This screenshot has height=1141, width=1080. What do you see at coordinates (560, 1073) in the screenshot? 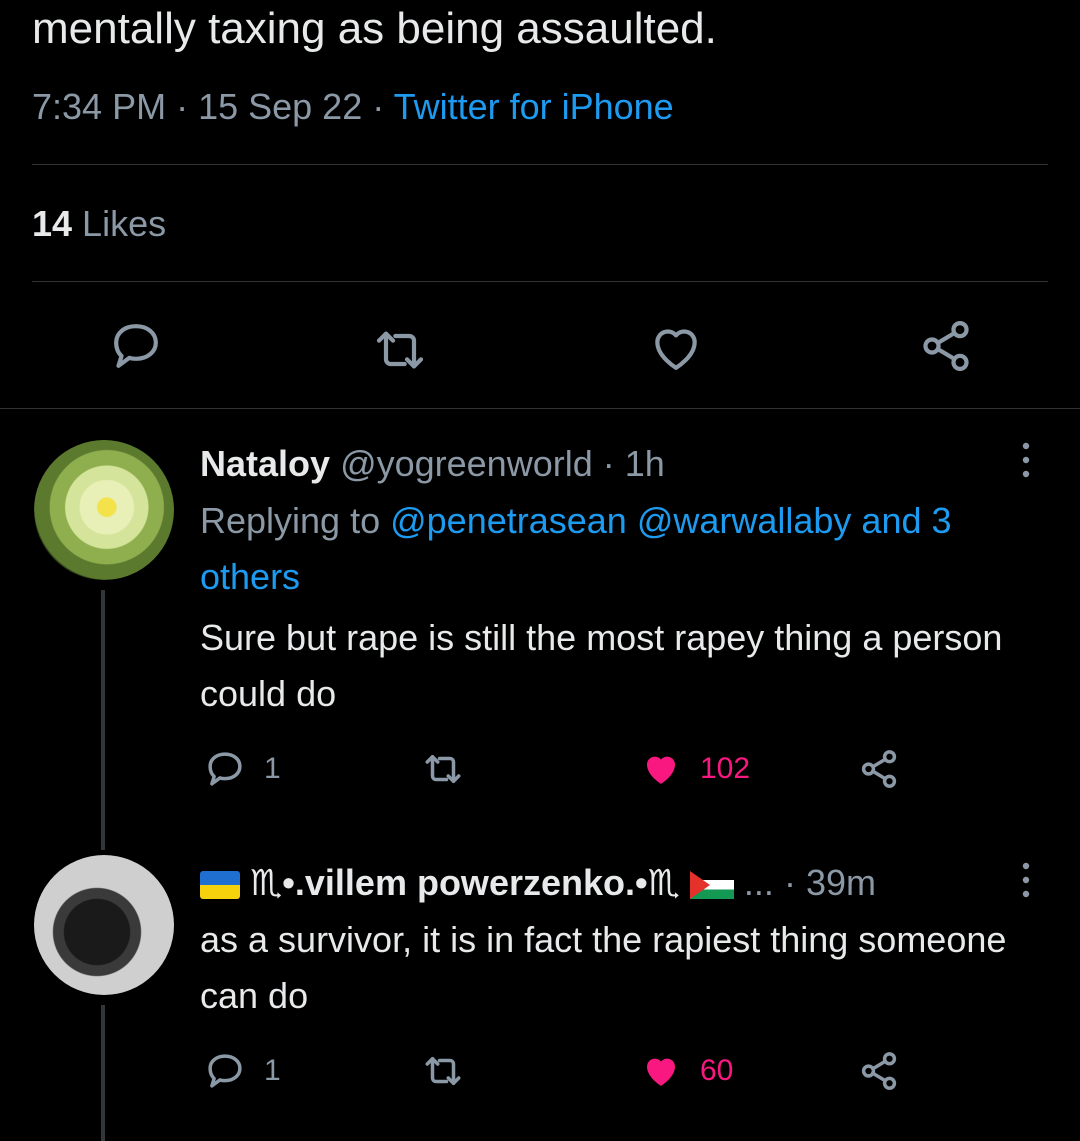
I see `reply-action-bar: 1 60` at bounding box center [560, 1073].